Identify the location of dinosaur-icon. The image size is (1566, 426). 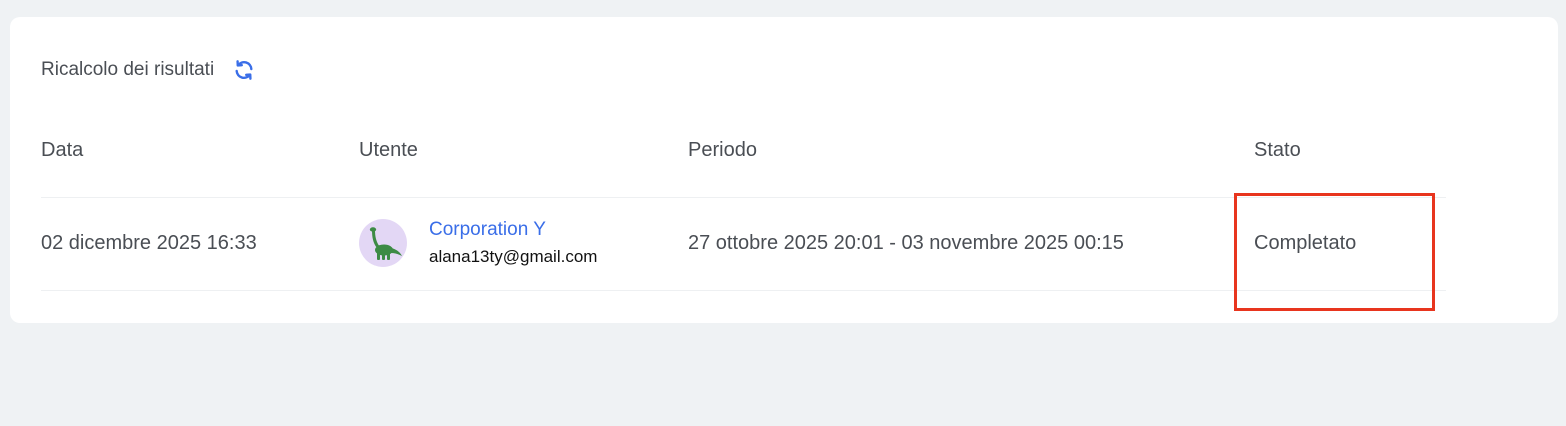
(383, 243).